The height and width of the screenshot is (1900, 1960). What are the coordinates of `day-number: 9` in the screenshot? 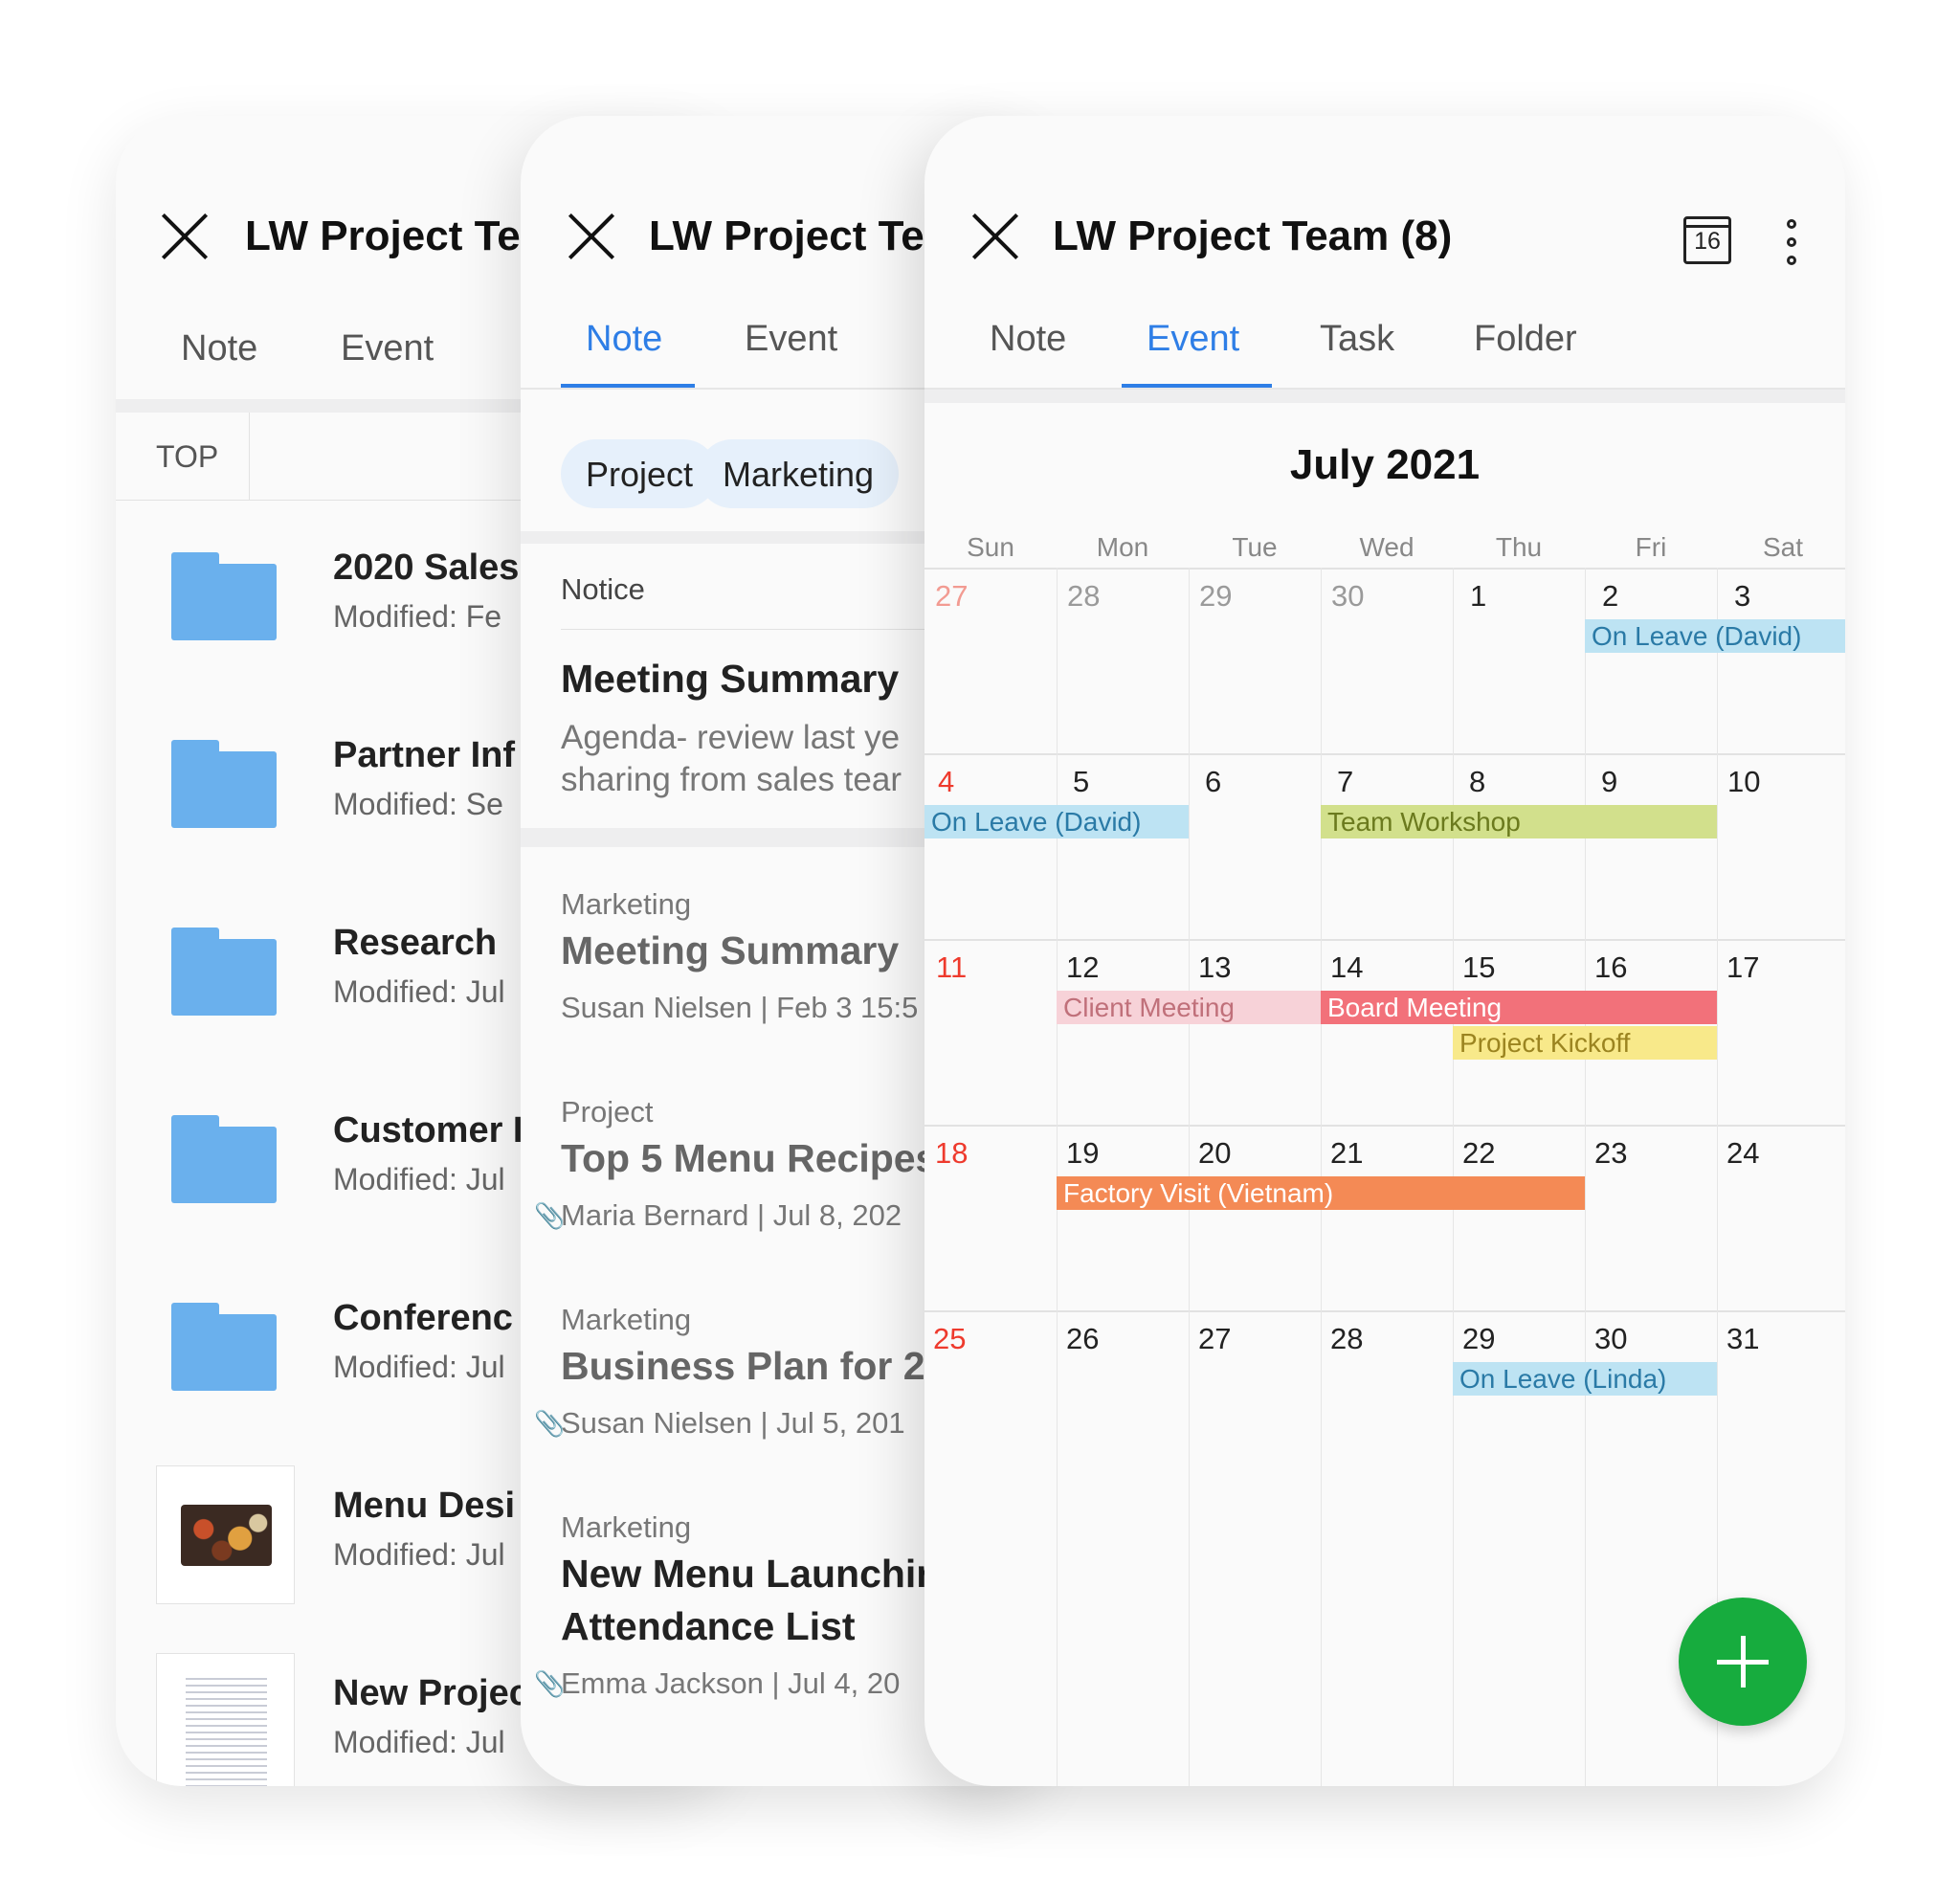 It's located at (1609, 782).